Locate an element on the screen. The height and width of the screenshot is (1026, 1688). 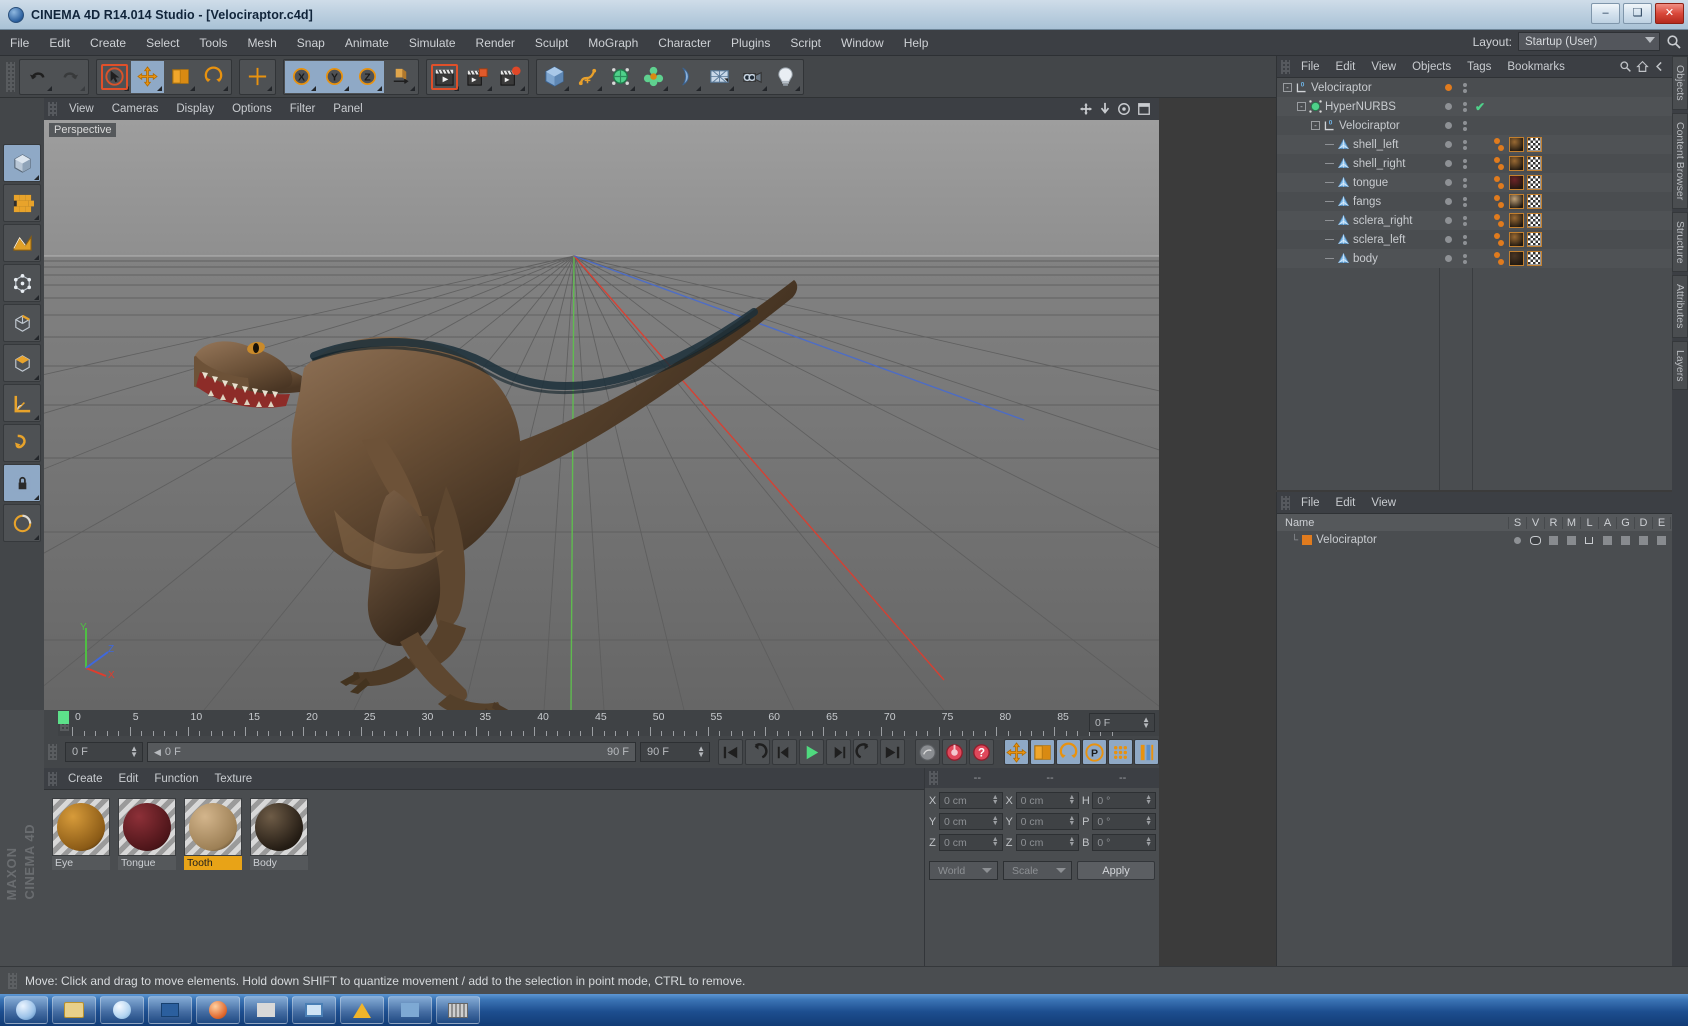
scale-tool is located at coordinates (180, 76).